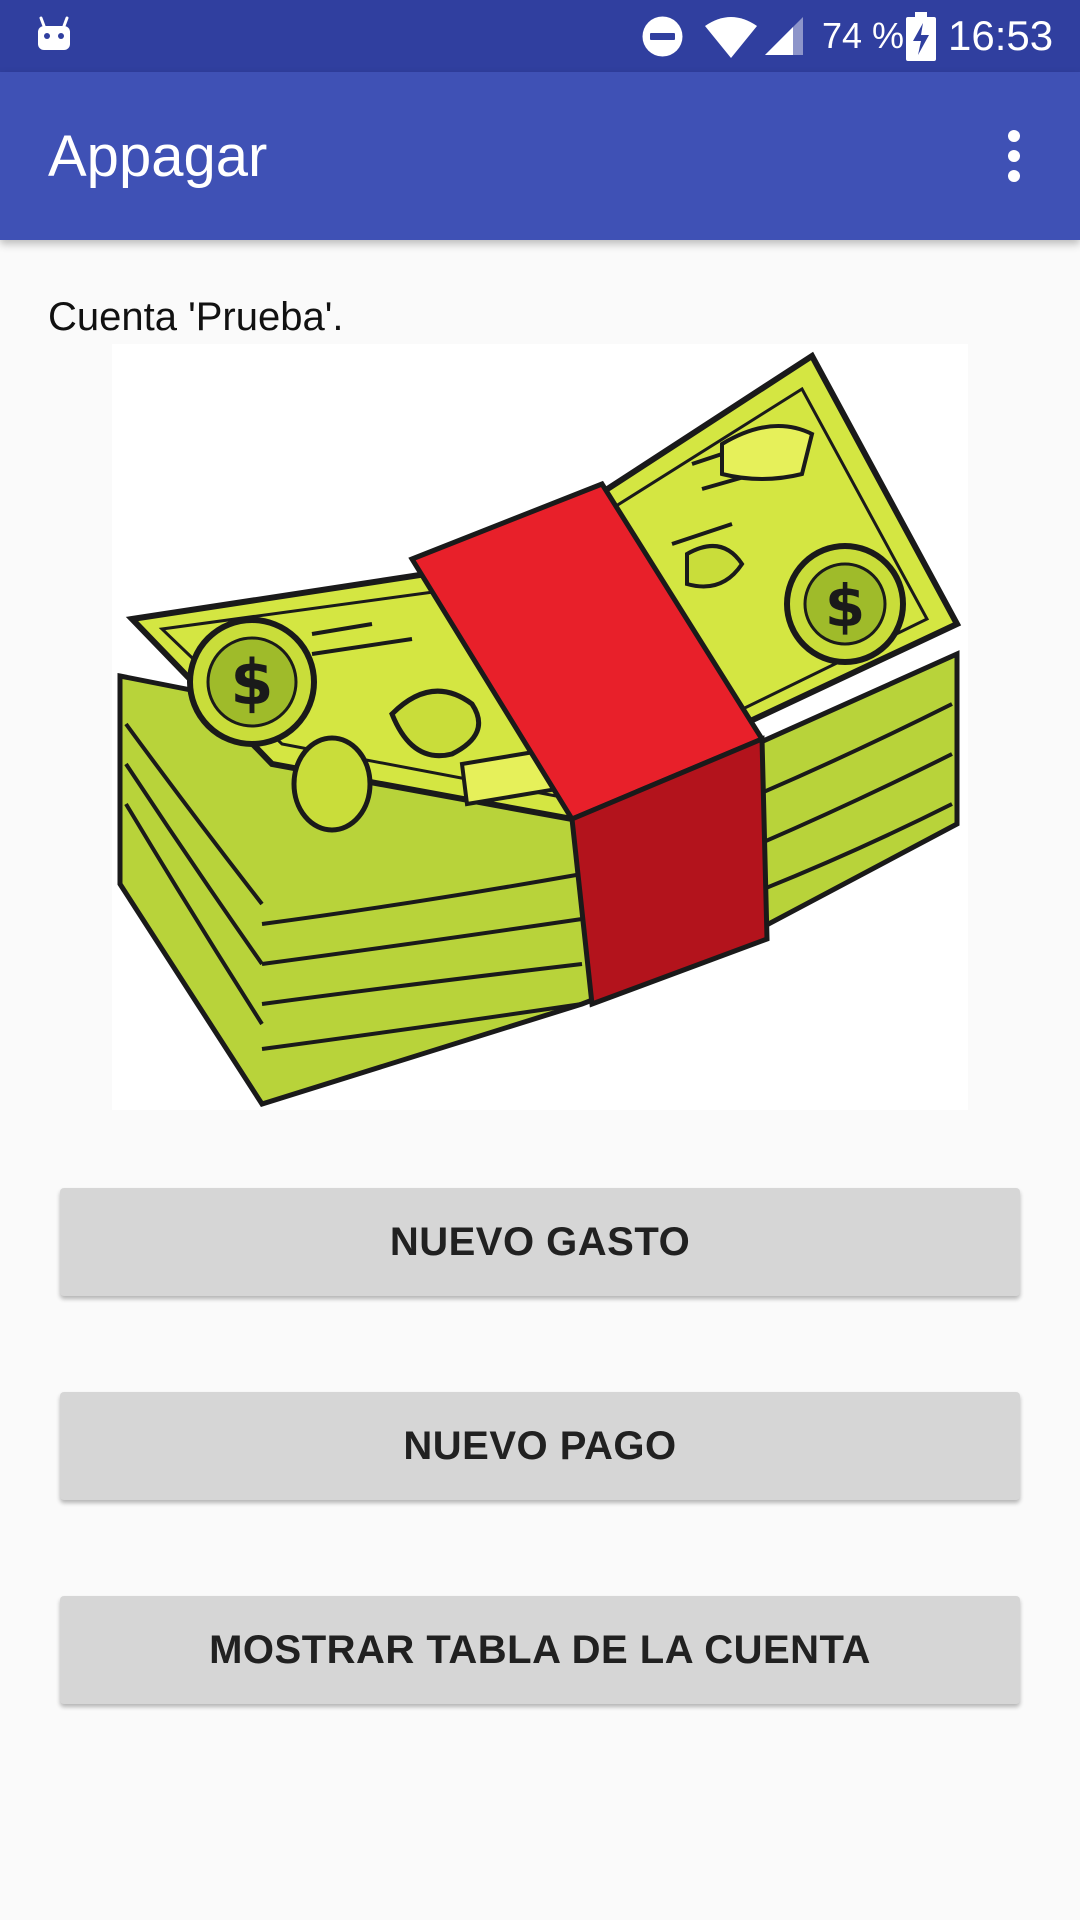 This screenshot has height=1920, width=1080. I want to click on battery-charging-icon, so click(921, 36).